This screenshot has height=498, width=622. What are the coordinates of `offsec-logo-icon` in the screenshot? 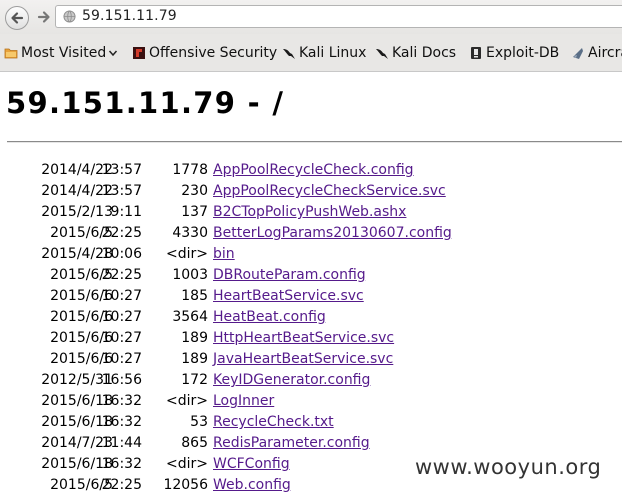 It's located at (139, 53).